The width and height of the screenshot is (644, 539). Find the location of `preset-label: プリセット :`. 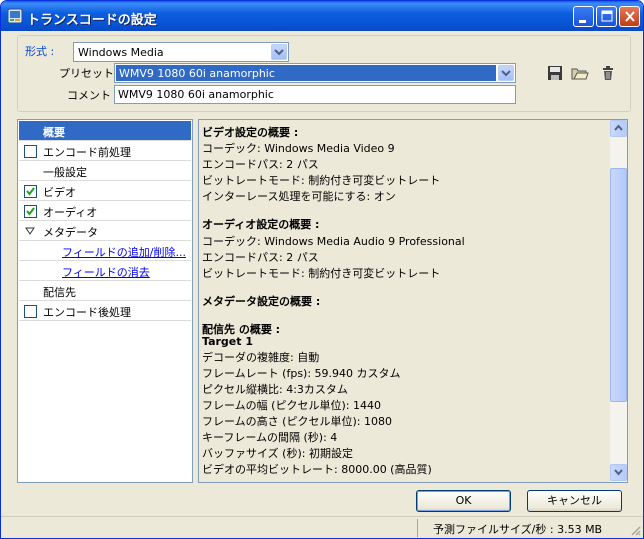

preset-label: プリセット : is located at coordinates (90, 73).